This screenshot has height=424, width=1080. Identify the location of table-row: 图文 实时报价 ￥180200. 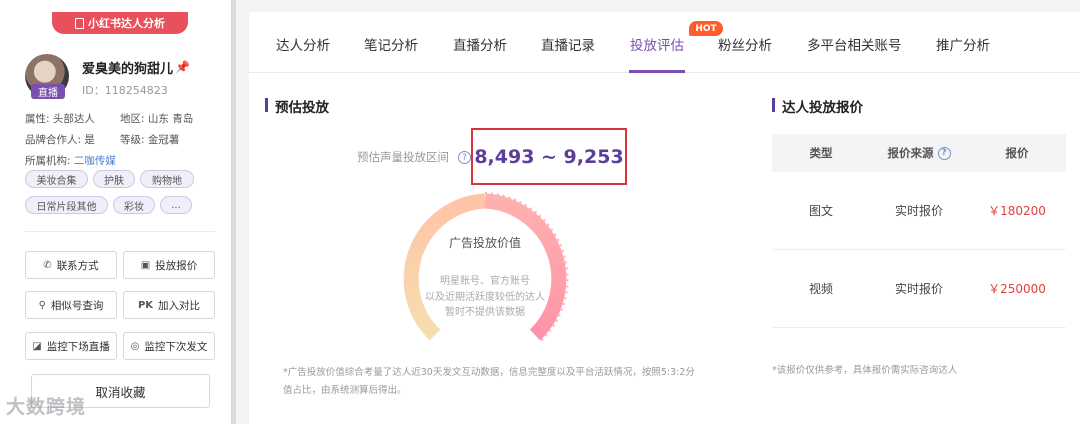
(919, 211).